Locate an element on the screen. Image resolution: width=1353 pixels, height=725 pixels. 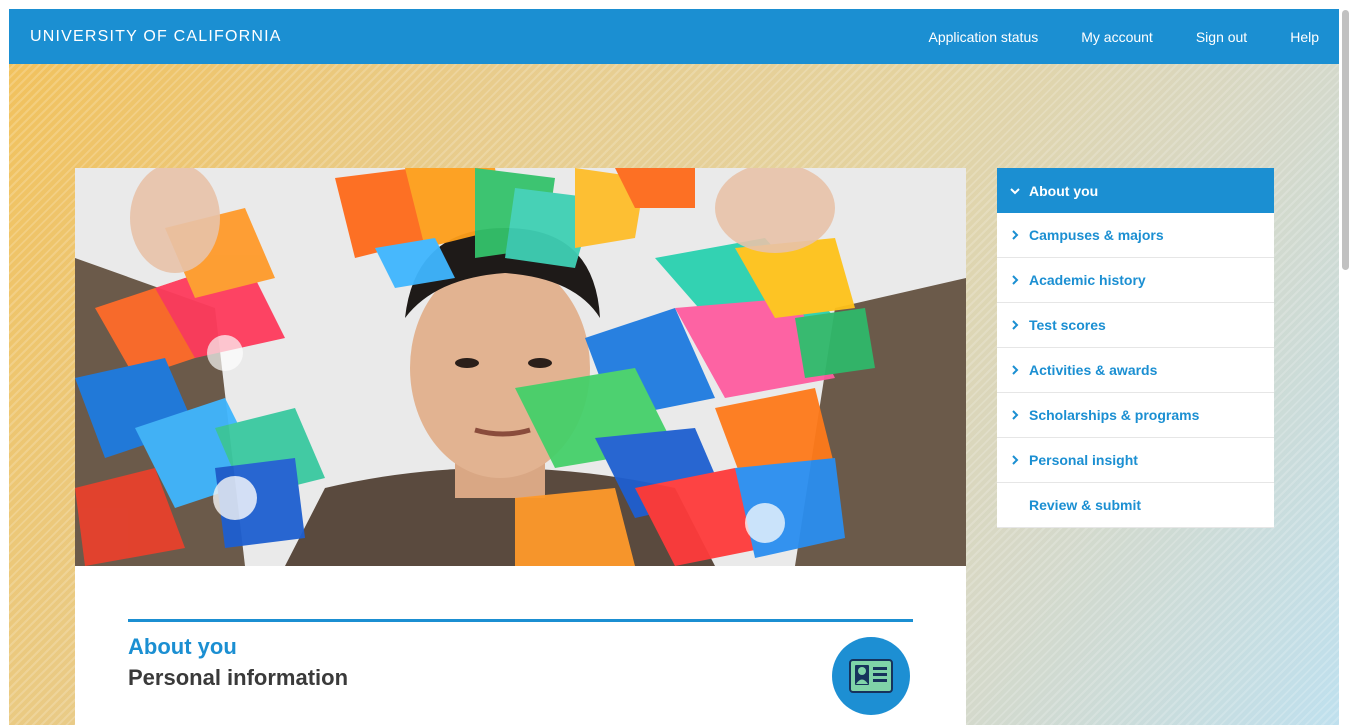
sidenav-item-campuses-majors: Campuses & majors is located at coordinates (1135, 235).